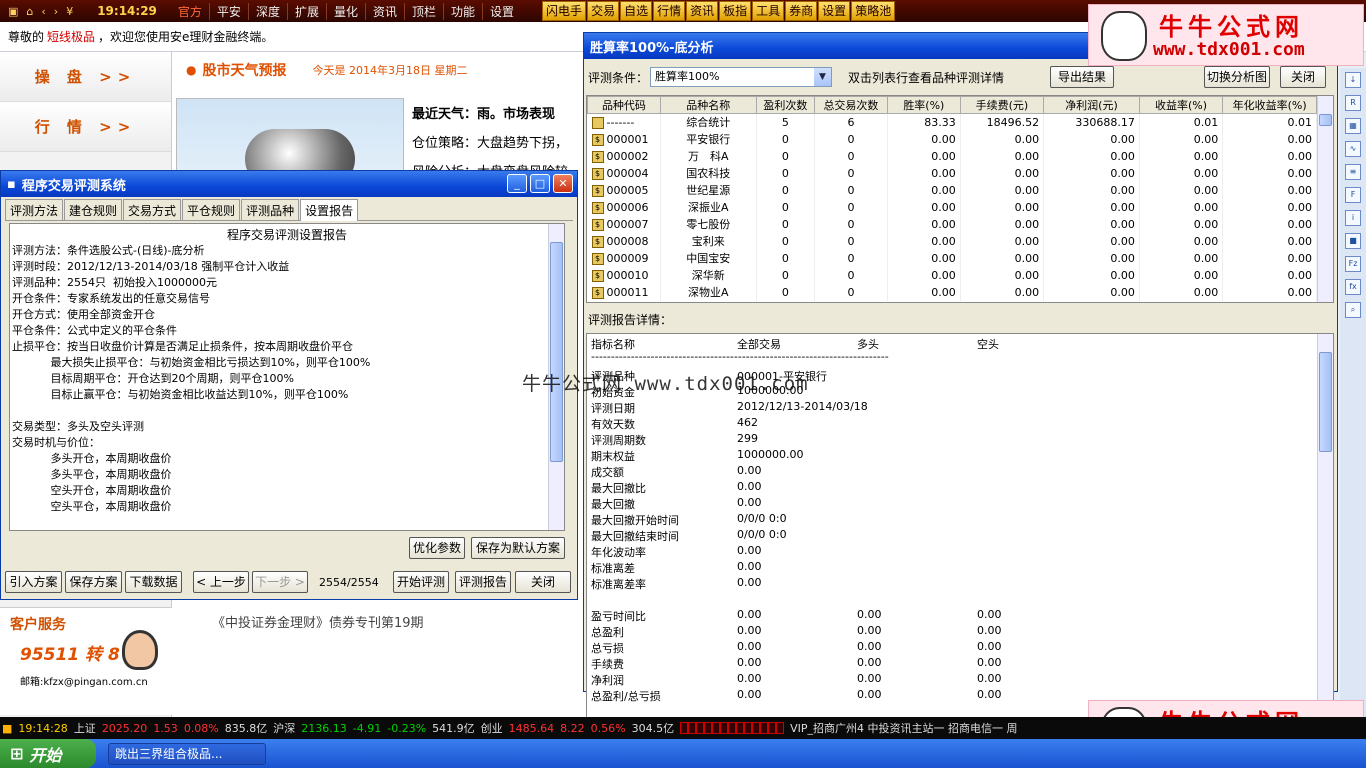  What do you see at coordinates (211, 209) in the screenshot?
I see `tab-close-rules: 平仓规则` at bounding box center [211, 209].